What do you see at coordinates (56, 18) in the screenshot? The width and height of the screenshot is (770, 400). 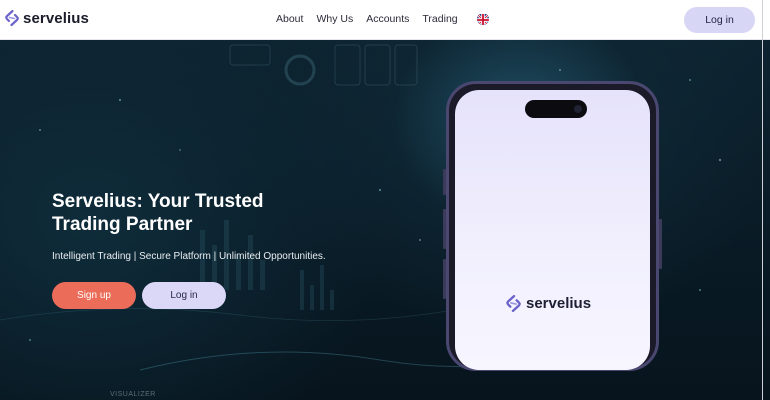 I see `brand-name: servelius` at bounding box center [56, 18].